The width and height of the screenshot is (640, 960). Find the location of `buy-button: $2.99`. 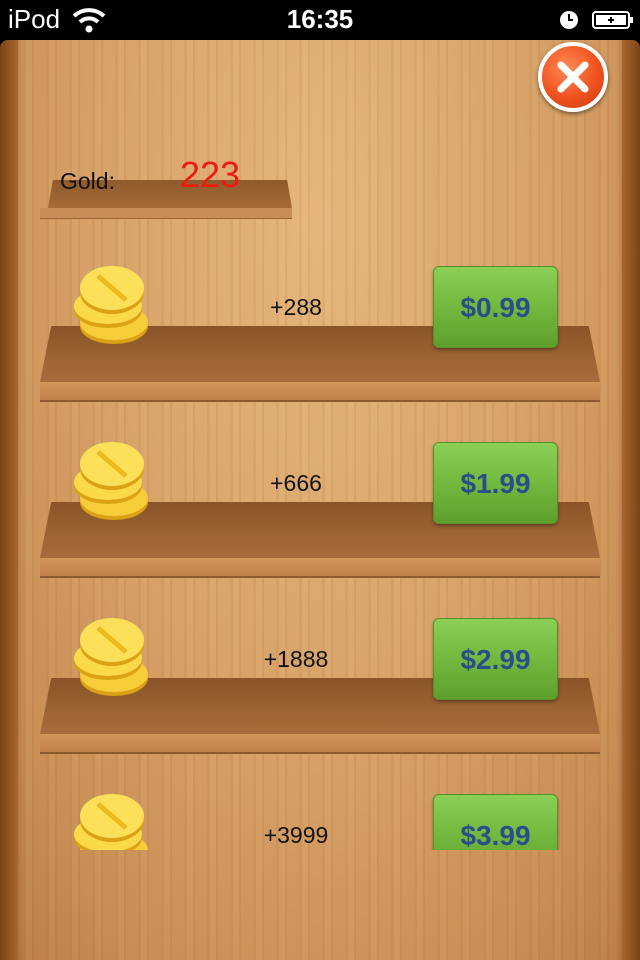

buy-button: $2.99 is located at coordinates (495, 659).